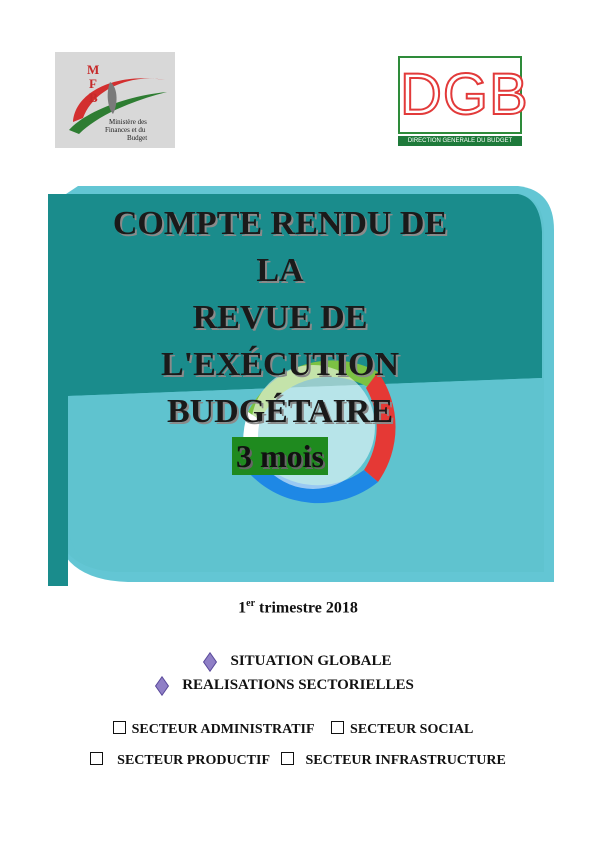 The height and width of the screenshot is (843, 596). Describe the element at coordinates (93, 69) in the screenshot. I see `mfb-letter-m: M` at that location.